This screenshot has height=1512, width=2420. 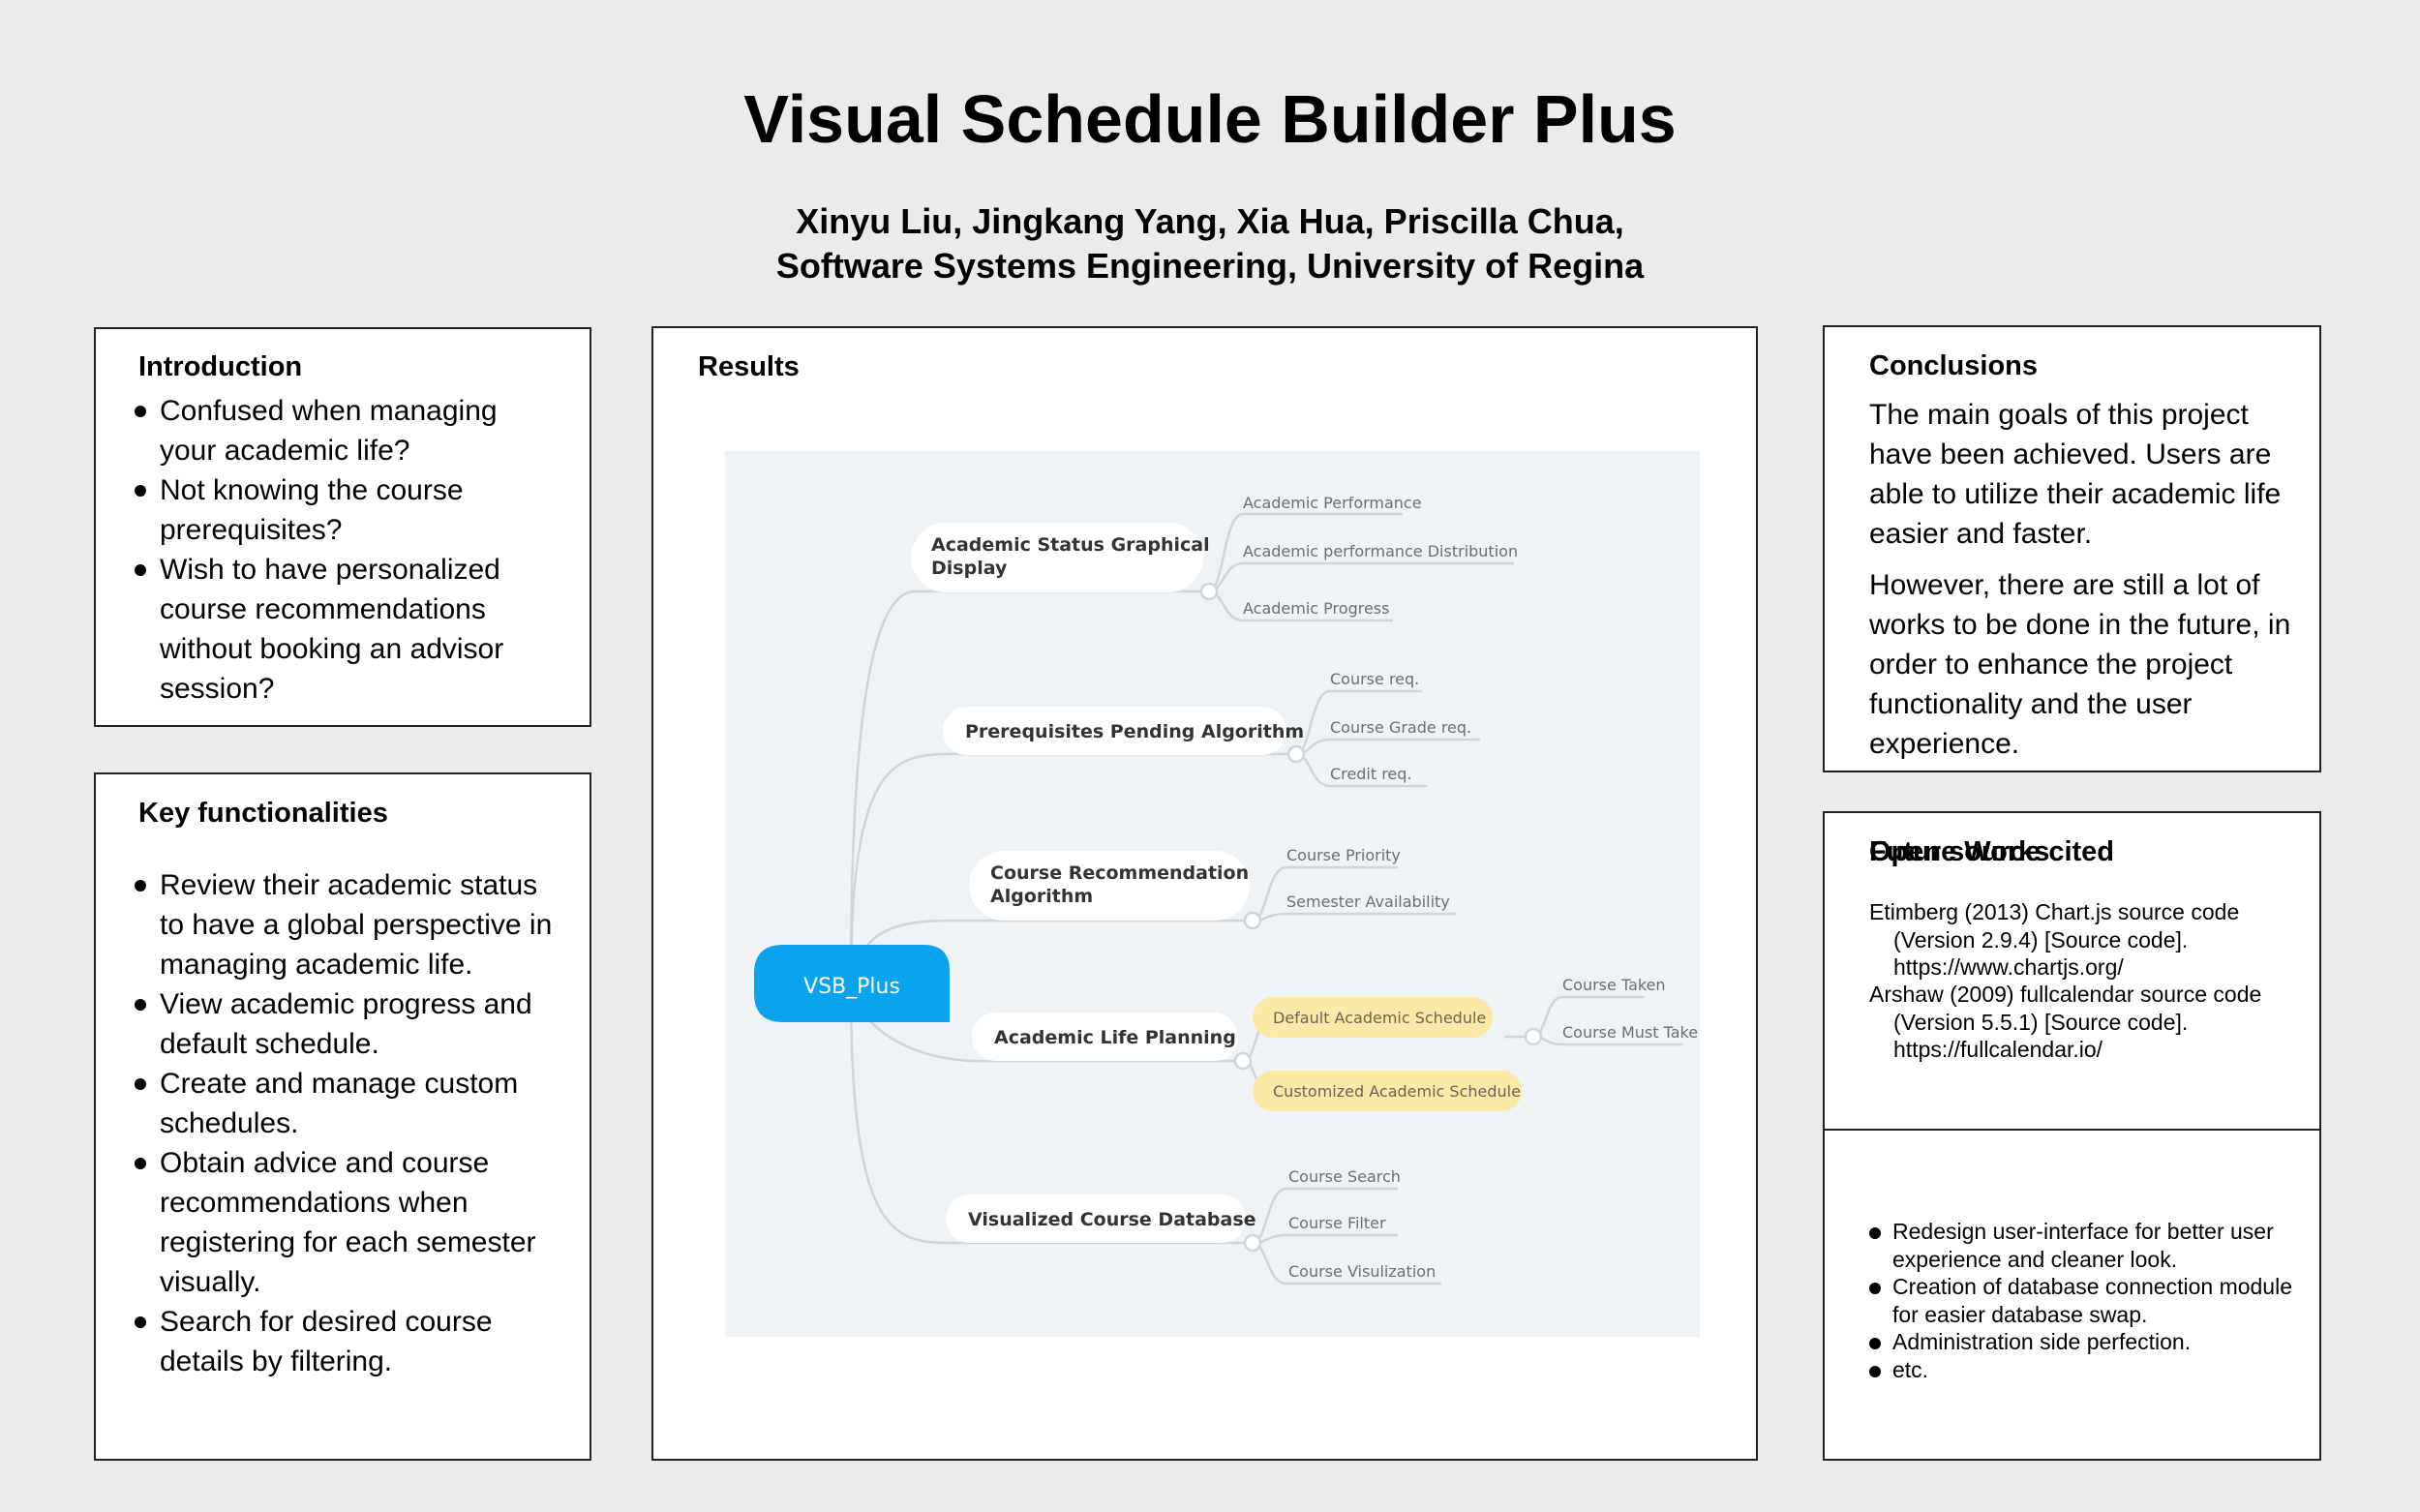 I want to click on branch-label-visualized-database: Visualized Course Database, so click(x=1112, y=1219).